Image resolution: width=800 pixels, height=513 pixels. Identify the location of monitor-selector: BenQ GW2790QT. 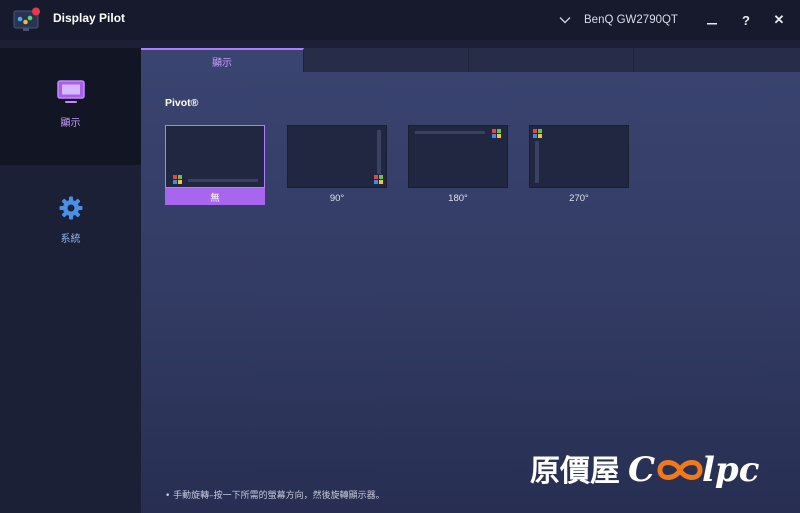
(618, 20).